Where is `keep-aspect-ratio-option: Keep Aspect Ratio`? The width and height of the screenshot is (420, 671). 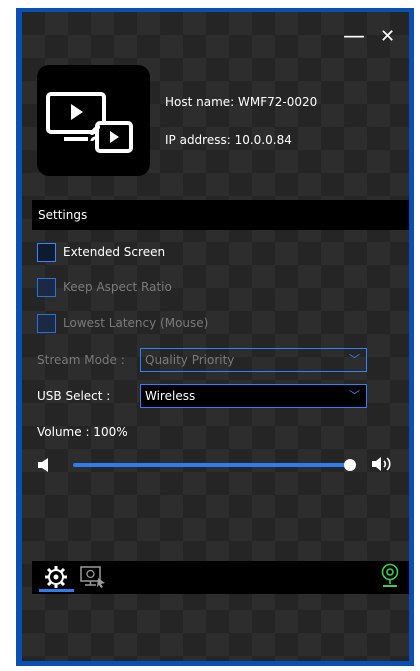
keep-aspect-ratio-option: Keep Aspect Ratio is located at coordinates (104, 287).